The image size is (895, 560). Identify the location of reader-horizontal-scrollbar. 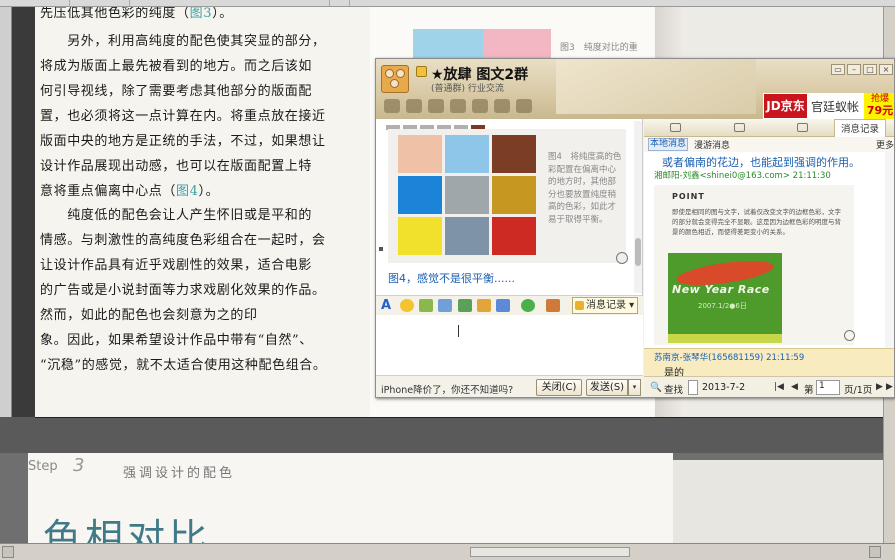
(447, 551).